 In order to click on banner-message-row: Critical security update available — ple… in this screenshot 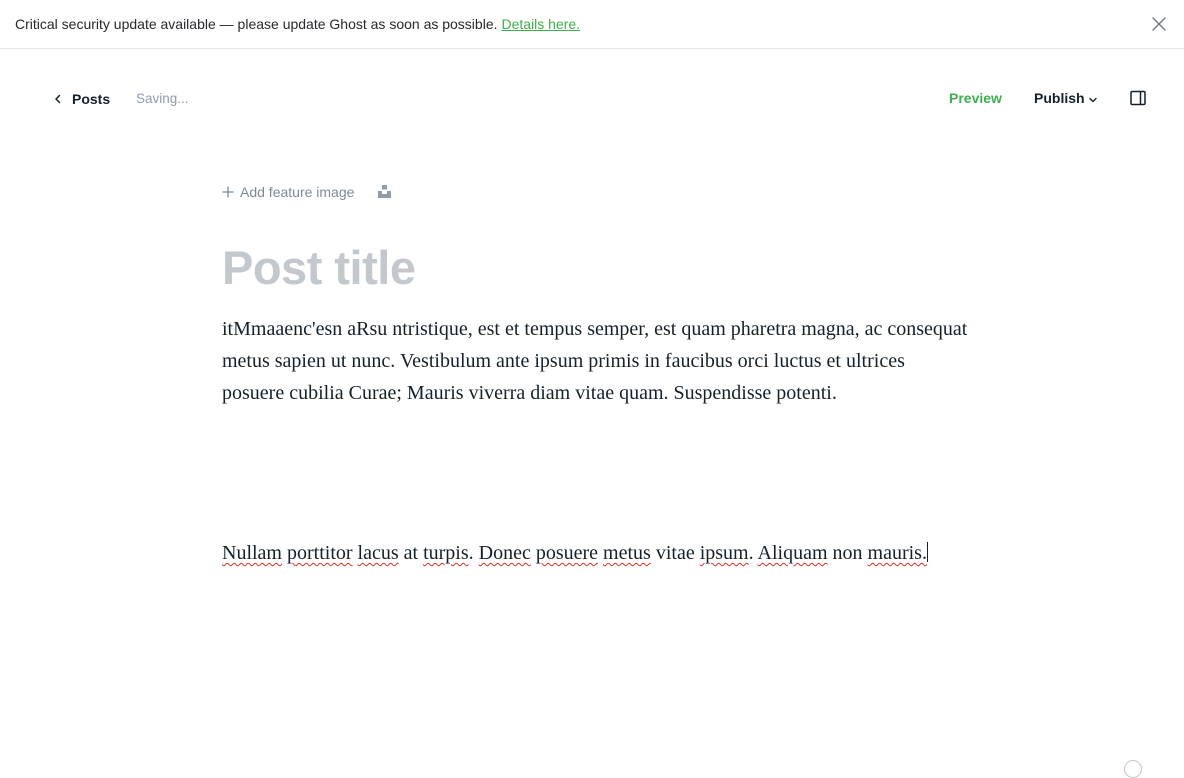, I will do `click(297, 24)`.